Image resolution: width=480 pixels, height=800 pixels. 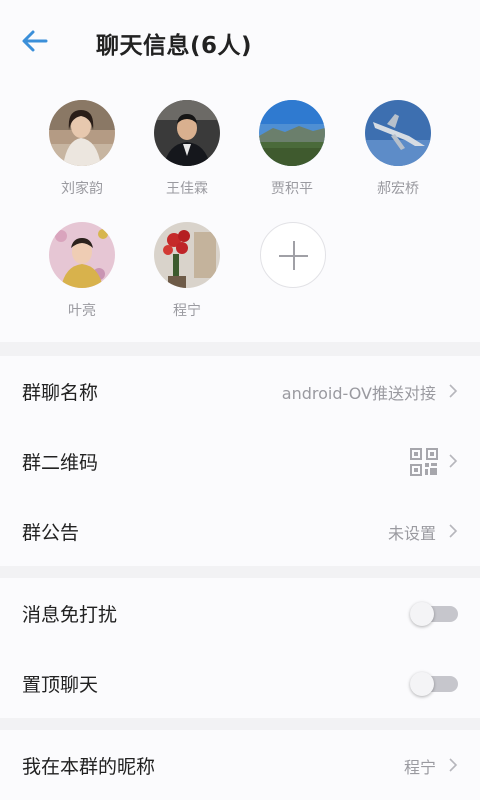 What do you see at coordinates (34, 41) in the screenshot?
I see `arrow-left-icon` at bounding box center [34, 41].